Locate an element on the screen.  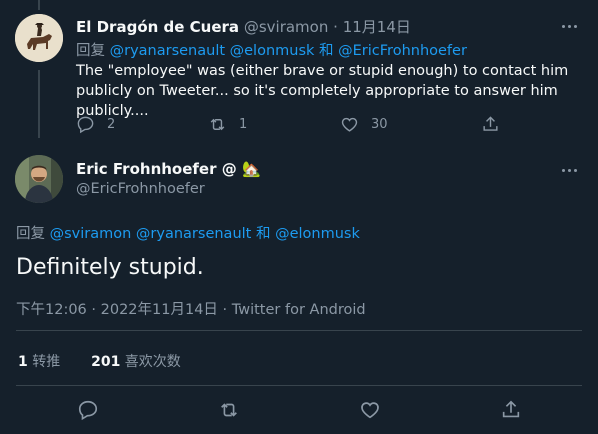
retweet-count: 1 is located at coordinates (243, 124).